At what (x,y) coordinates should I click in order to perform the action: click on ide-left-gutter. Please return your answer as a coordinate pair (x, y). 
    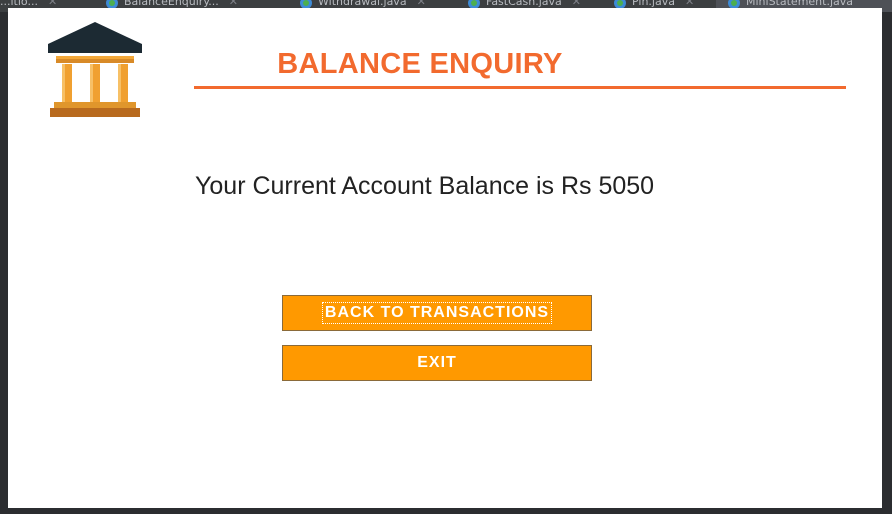
    Looking at the image, I should click on (4, 263).